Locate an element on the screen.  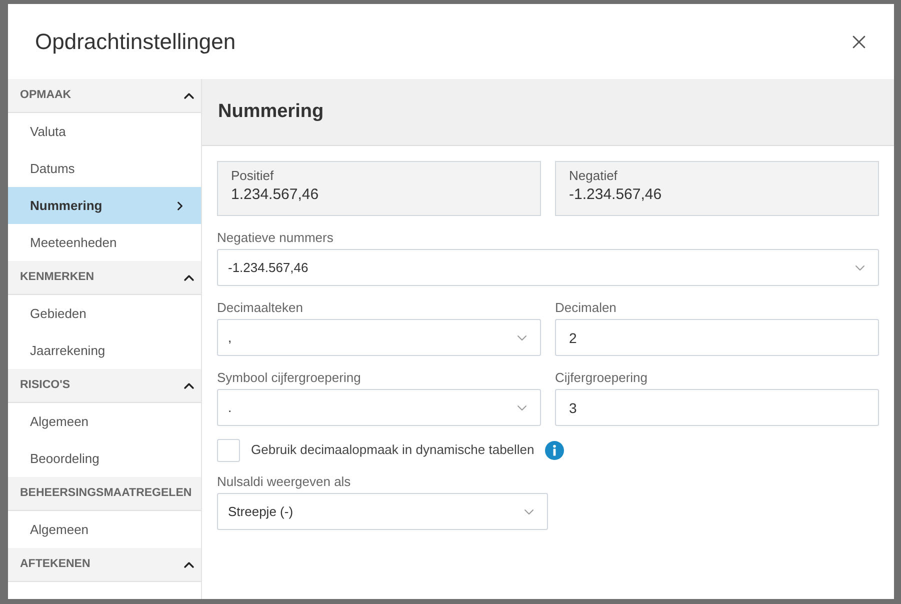
section-header: AFTEKENEN is located at coordinates (104, 565).